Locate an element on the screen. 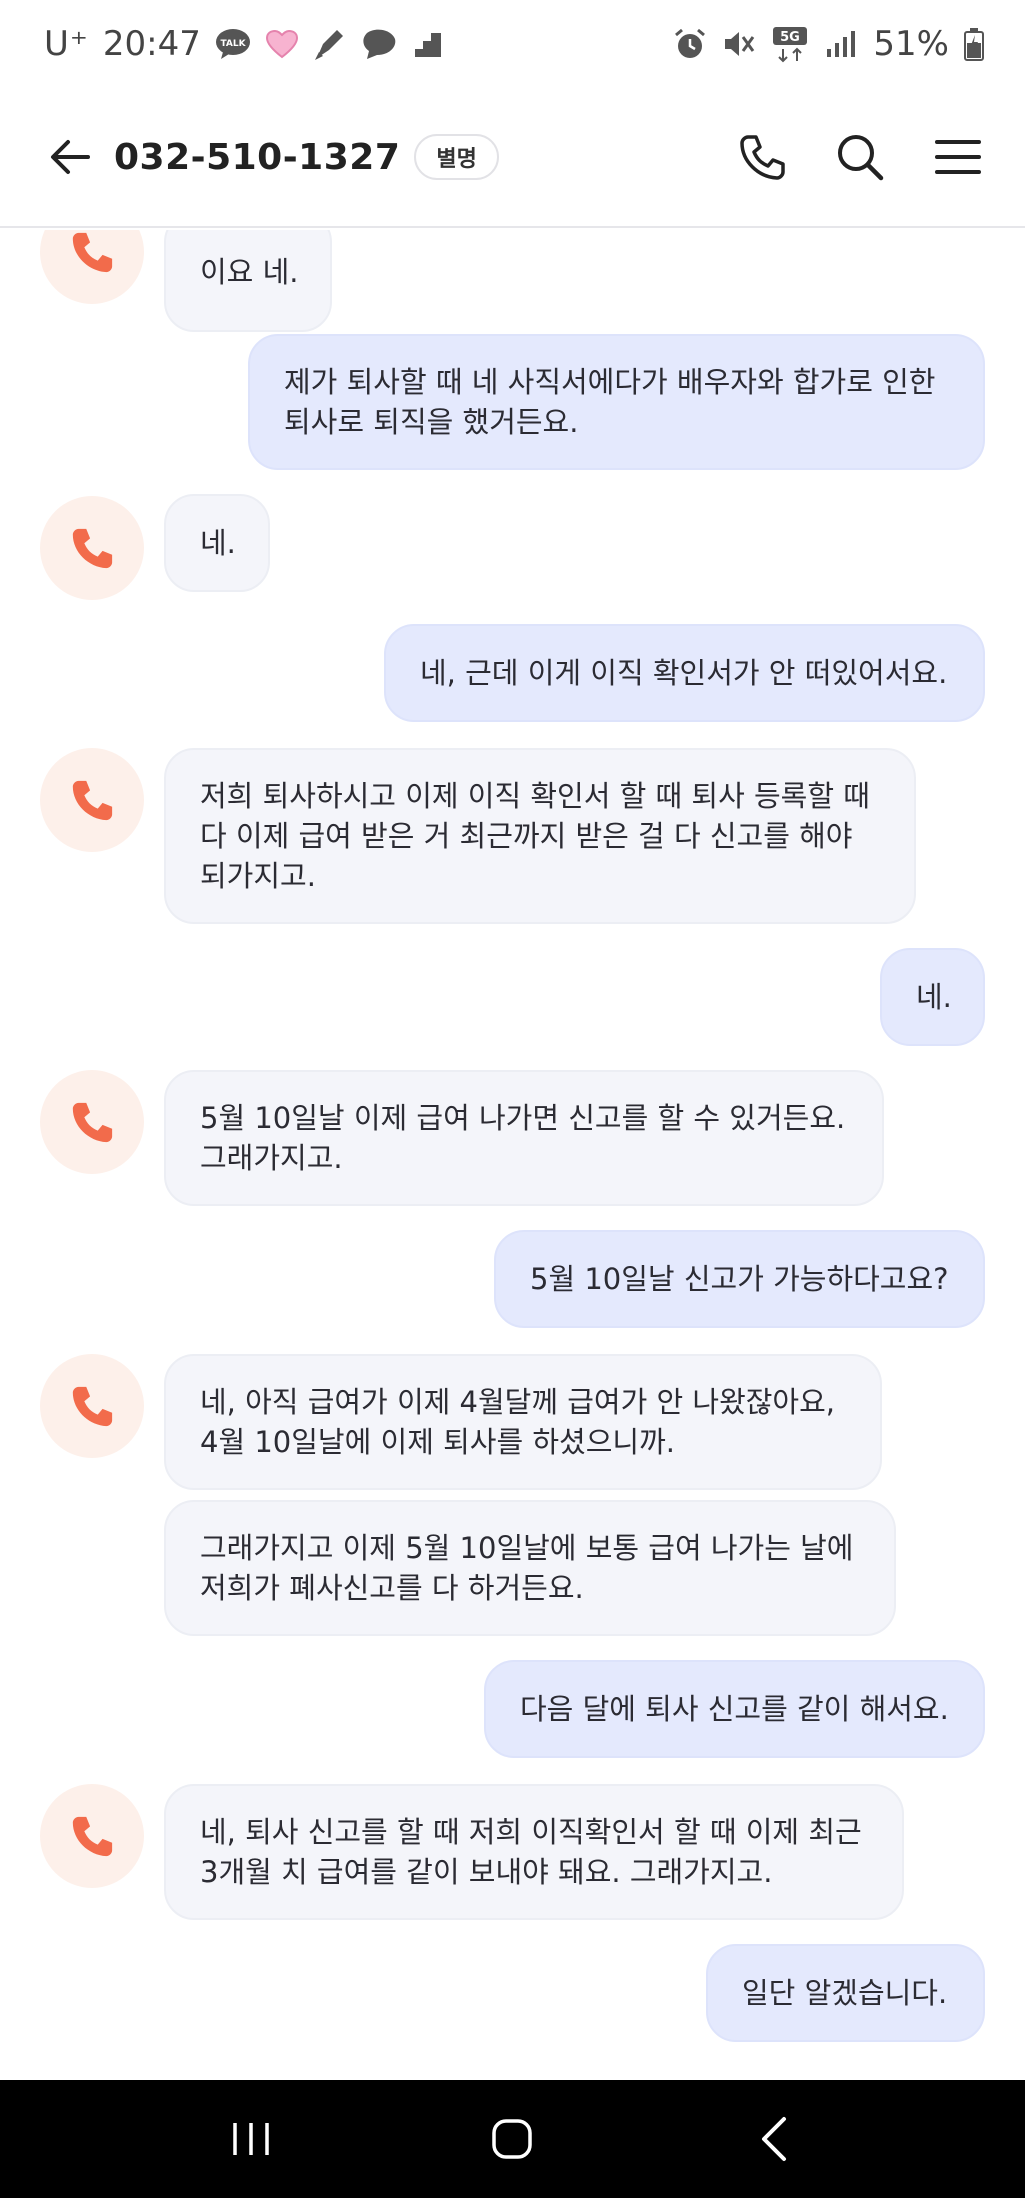 This screenshot has width=1025, height=2198. back-icon is located at coordinates (774, 2139).